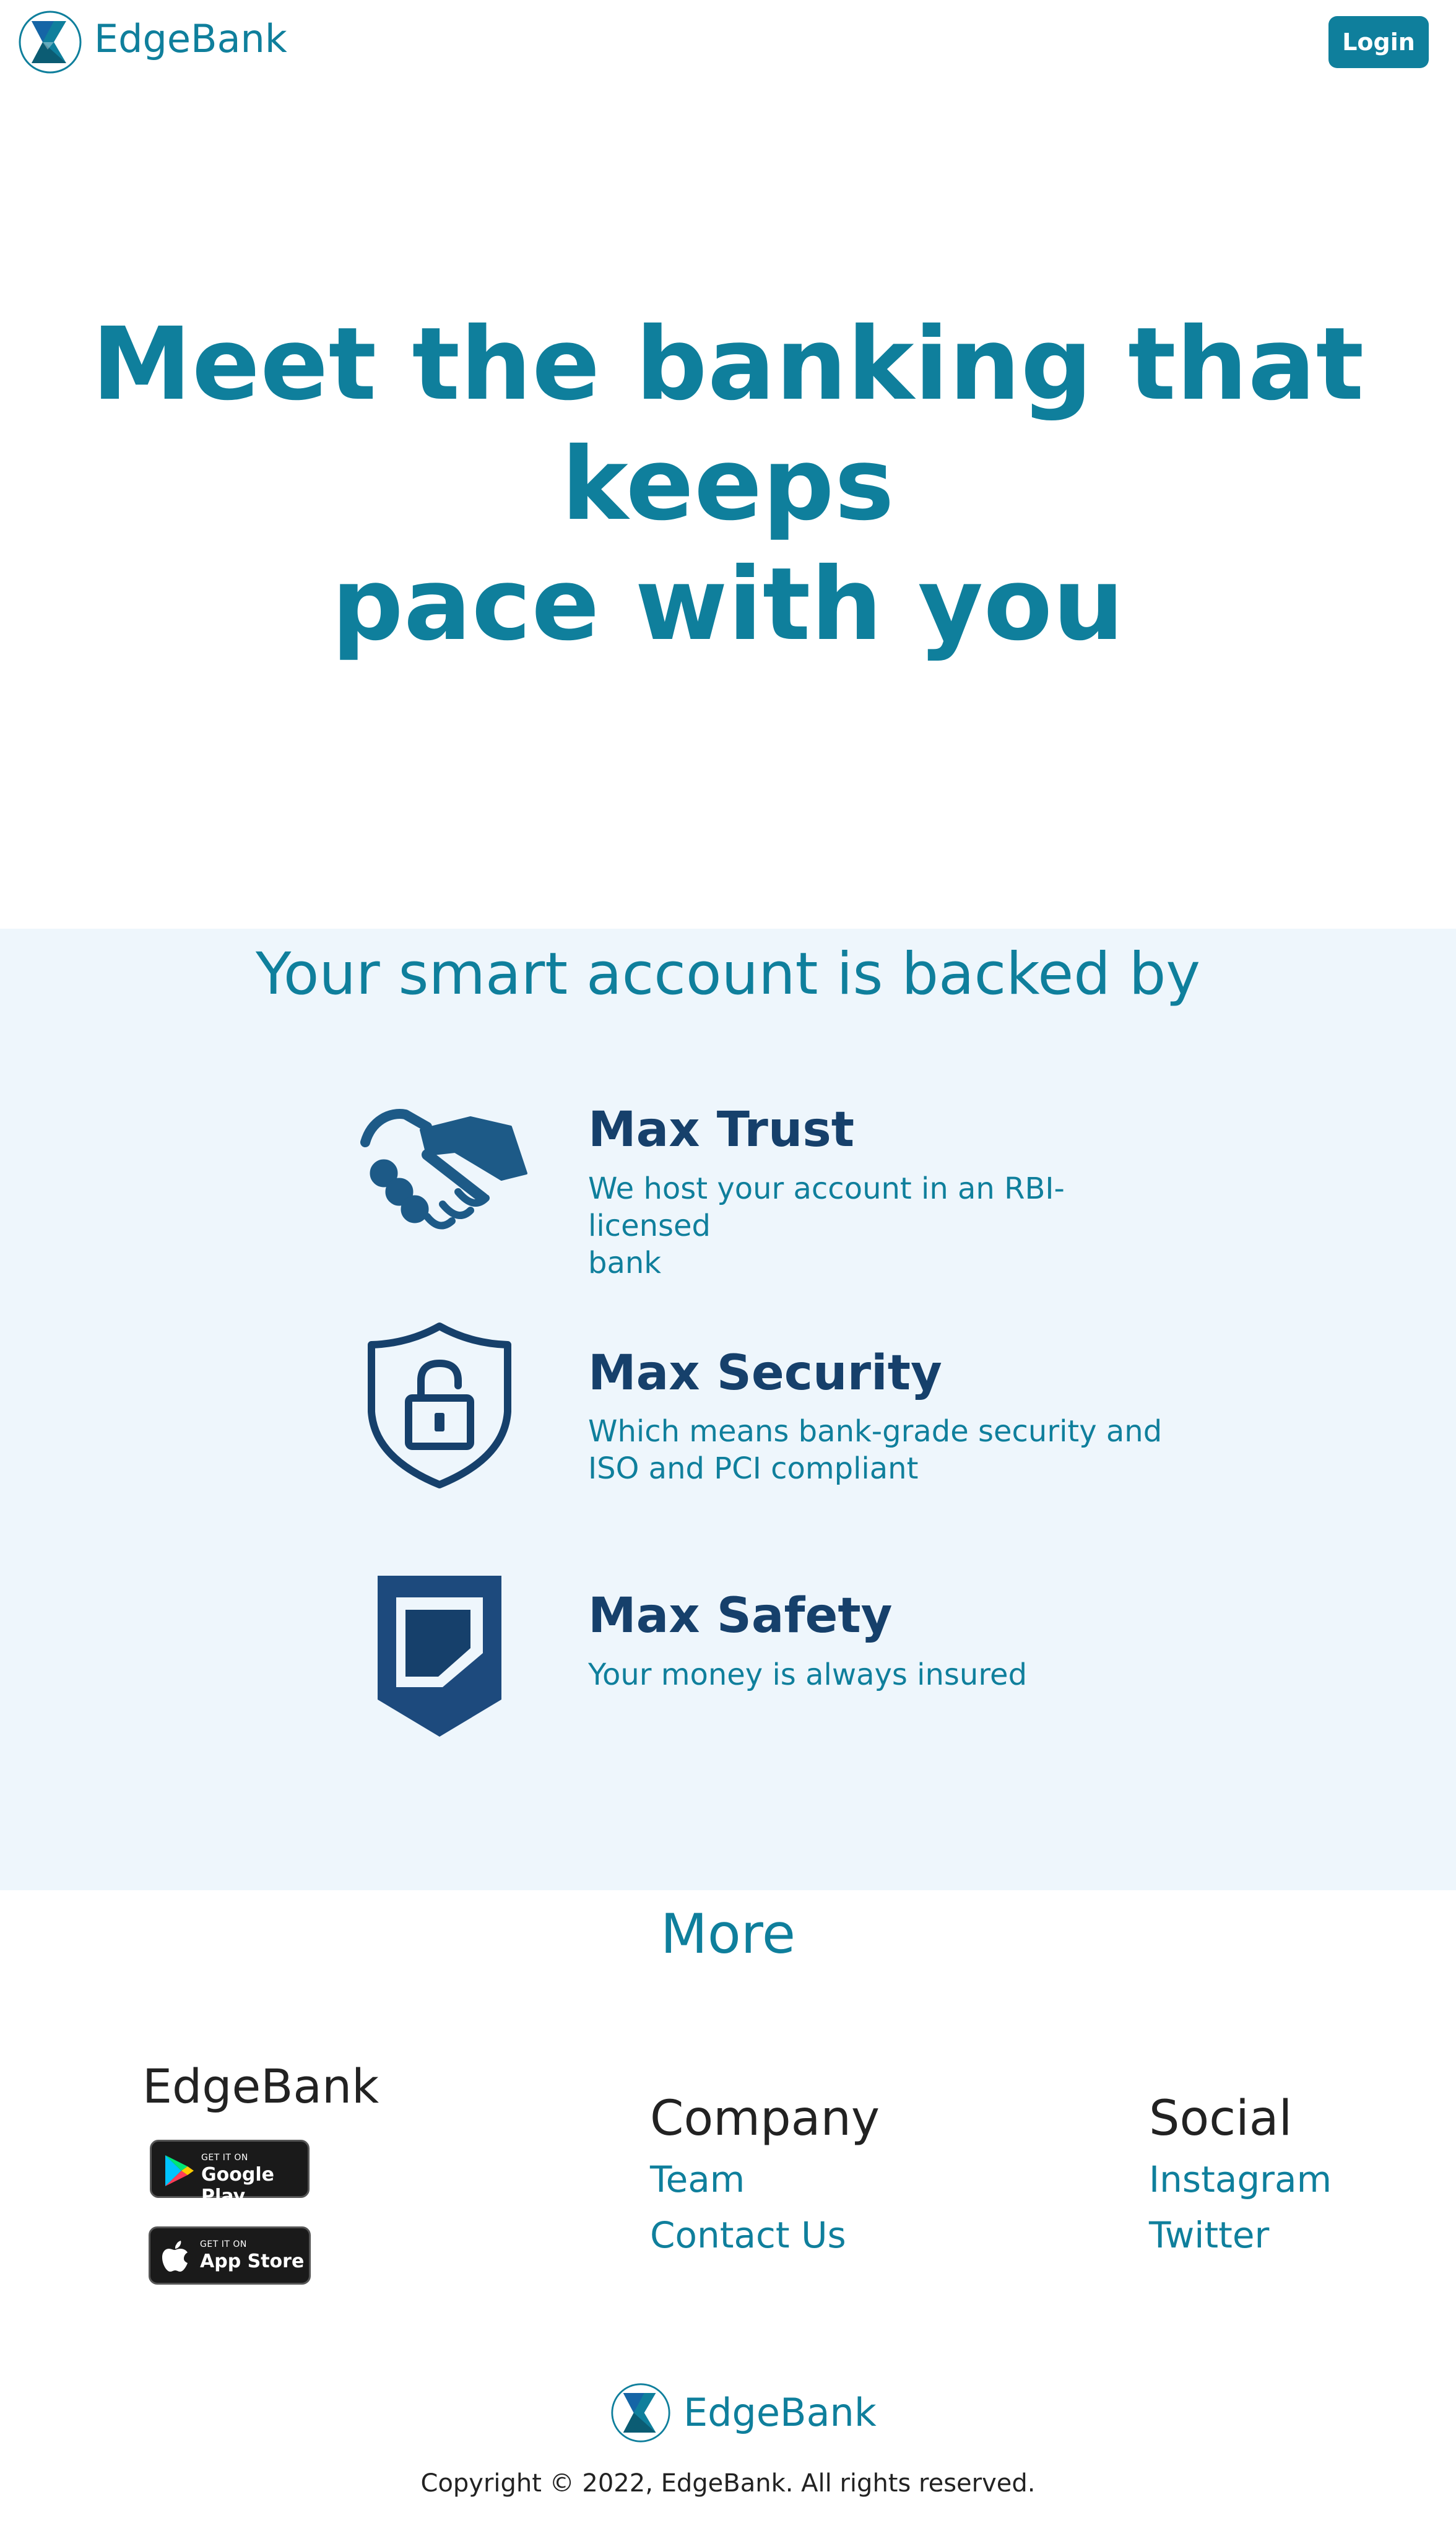 The width and height of the screenshot is (1456, 2536). What do you see at coordinates (808, 1674) in the screenshot?
I see `feature-desc-safety: Your money is always insured` at bounding box center [808, 1674].